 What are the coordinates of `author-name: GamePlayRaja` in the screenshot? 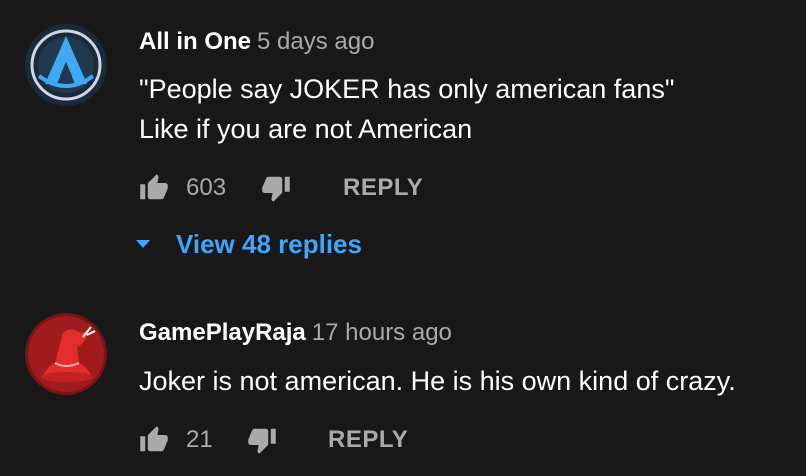 It's located at (222, 332).